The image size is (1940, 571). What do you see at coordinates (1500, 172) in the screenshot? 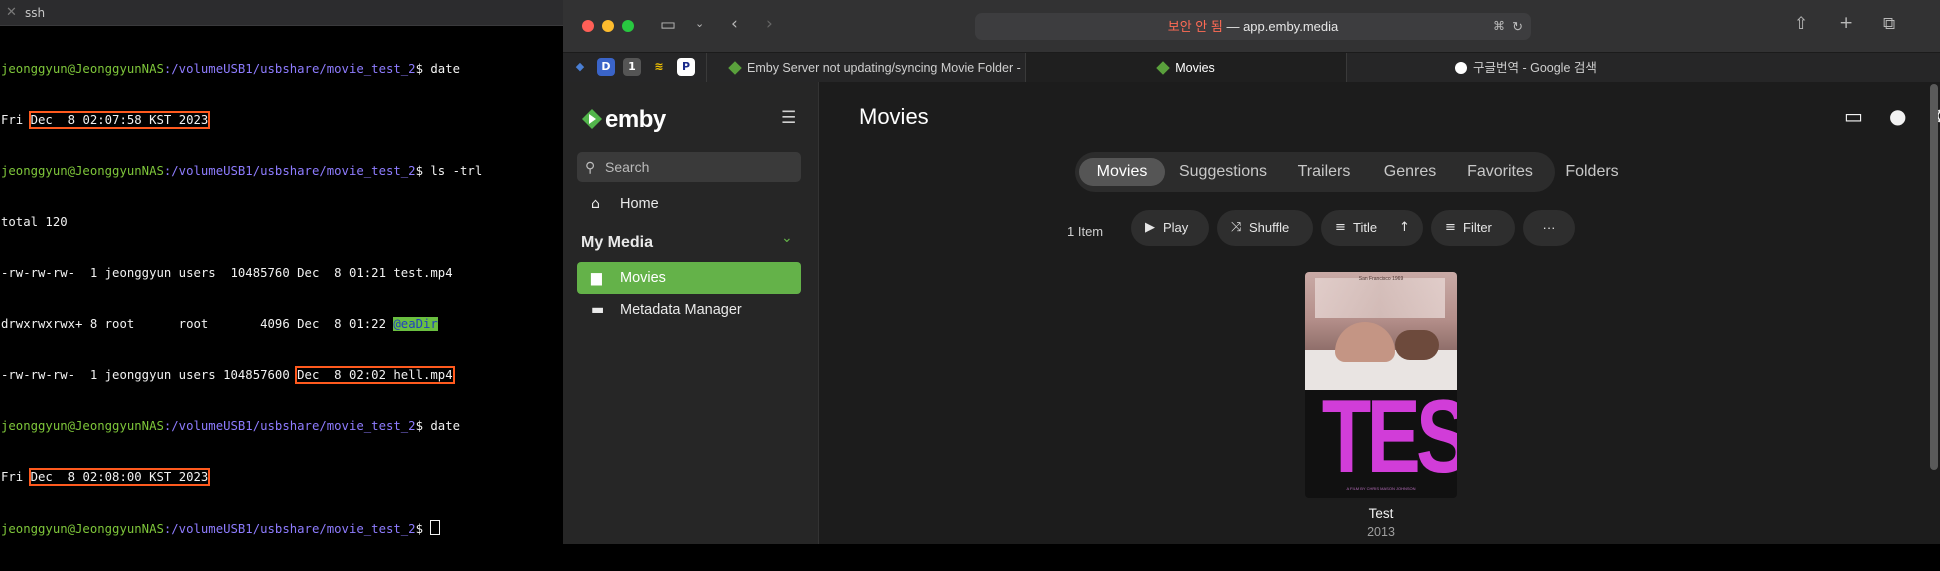
I see `tab-favorites: Favorites` at bounding box center [1500, 172].